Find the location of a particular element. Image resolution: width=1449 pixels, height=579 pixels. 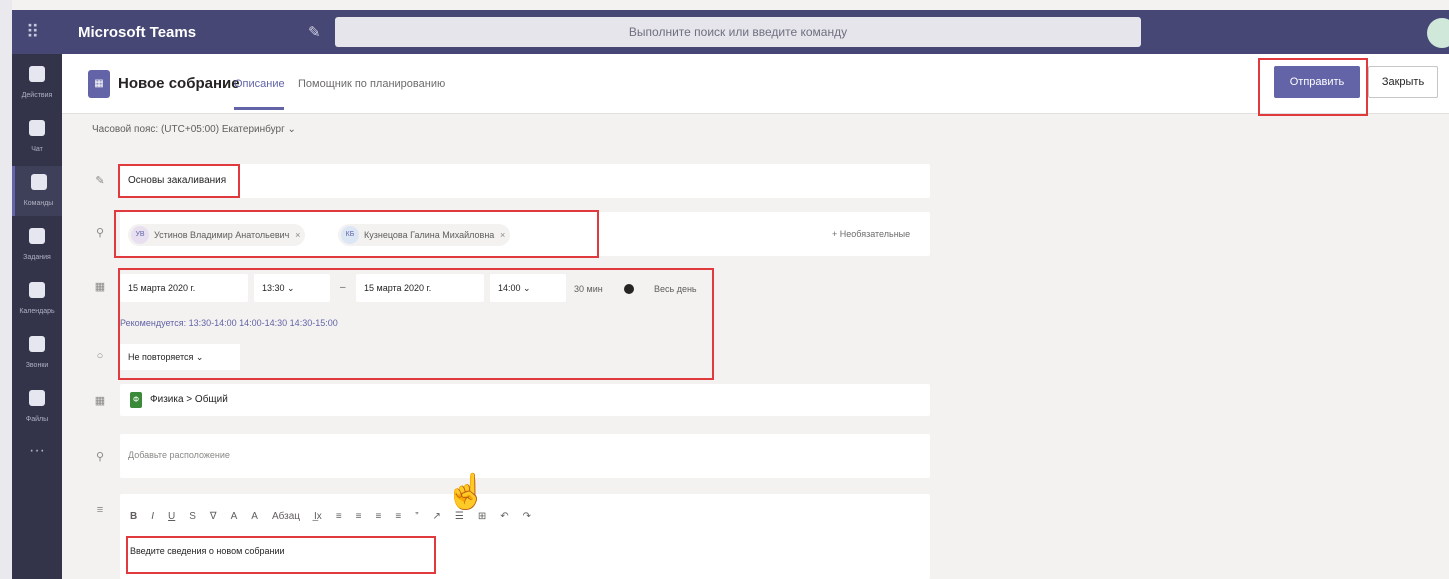

avatar: УВ is located at coordinates (140, 235).